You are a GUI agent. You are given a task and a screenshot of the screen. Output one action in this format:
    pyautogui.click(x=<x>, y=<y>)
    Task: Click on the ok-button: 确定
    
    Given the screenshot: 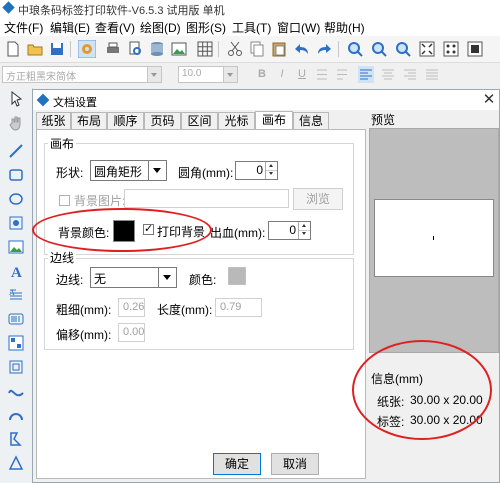 What is the action you would take?
    pyautogui.click(x=237, y=464)
    